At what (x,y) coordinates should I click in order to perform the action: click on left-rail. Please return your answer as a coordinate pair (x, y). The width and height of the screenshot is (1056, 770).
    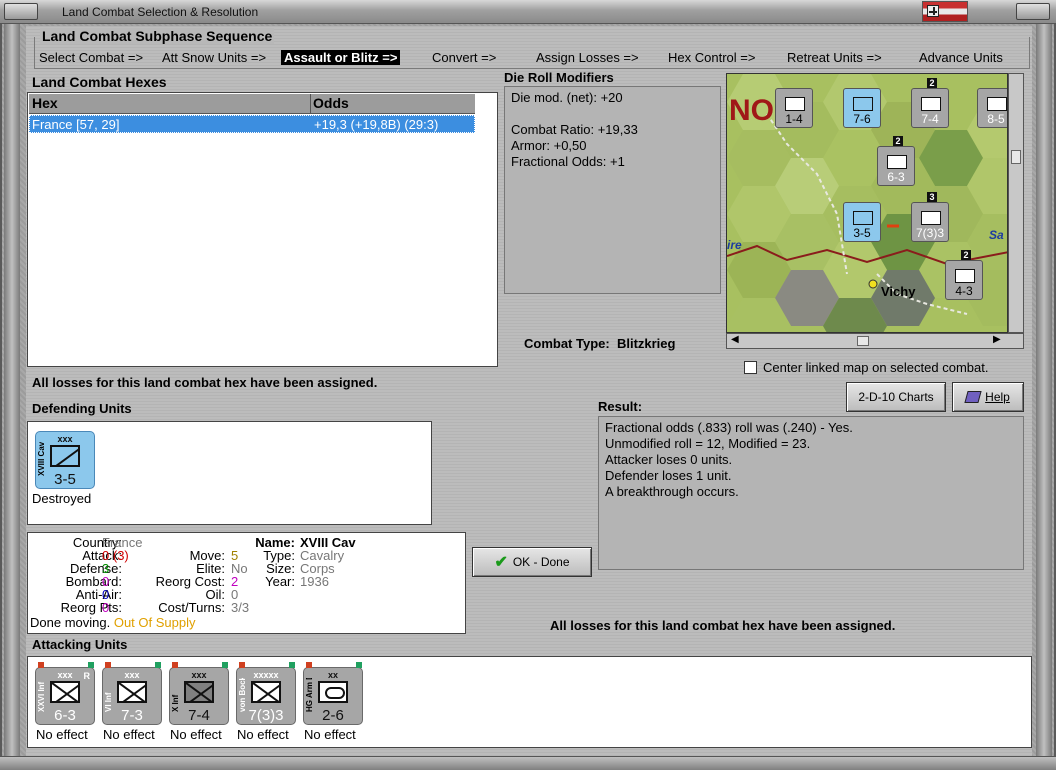
    Looking at the image, I should click on (12, 390).